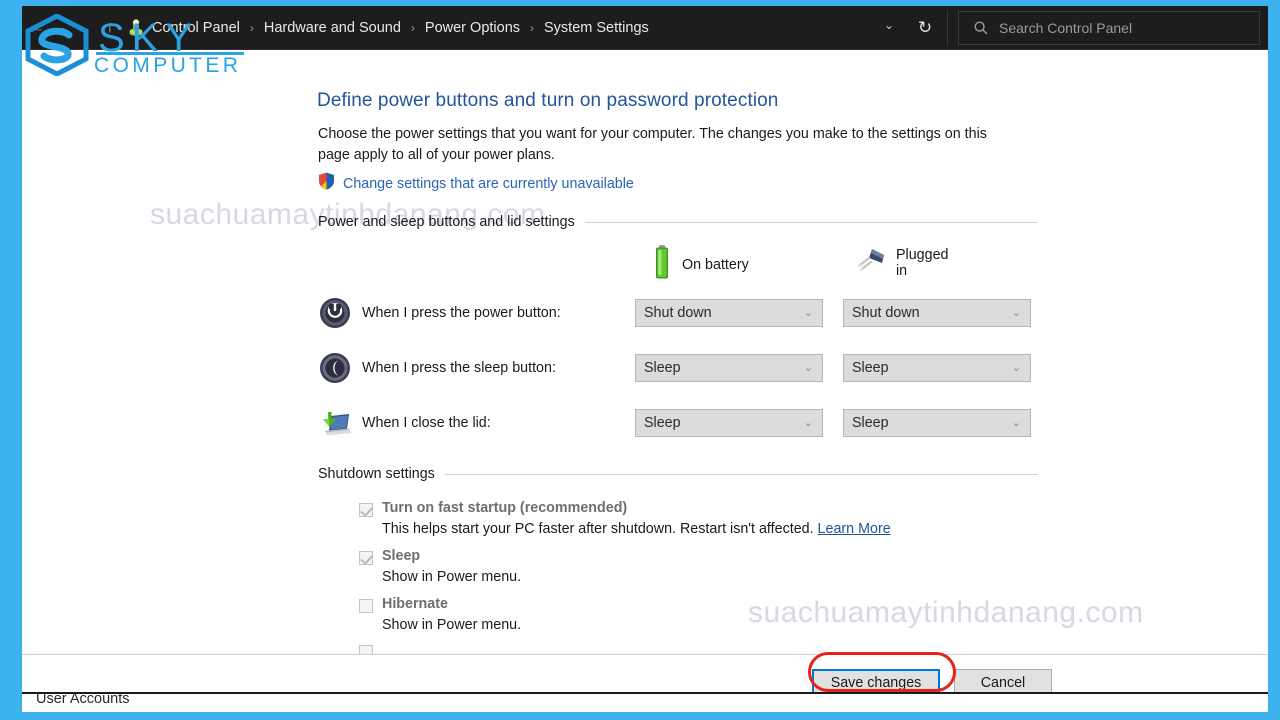 The image size is (1280, 720). What do you see at coordinates (925, 28) in the screenshot?
I see `refresh-icon: ↻` at bounding box center [925, 28].